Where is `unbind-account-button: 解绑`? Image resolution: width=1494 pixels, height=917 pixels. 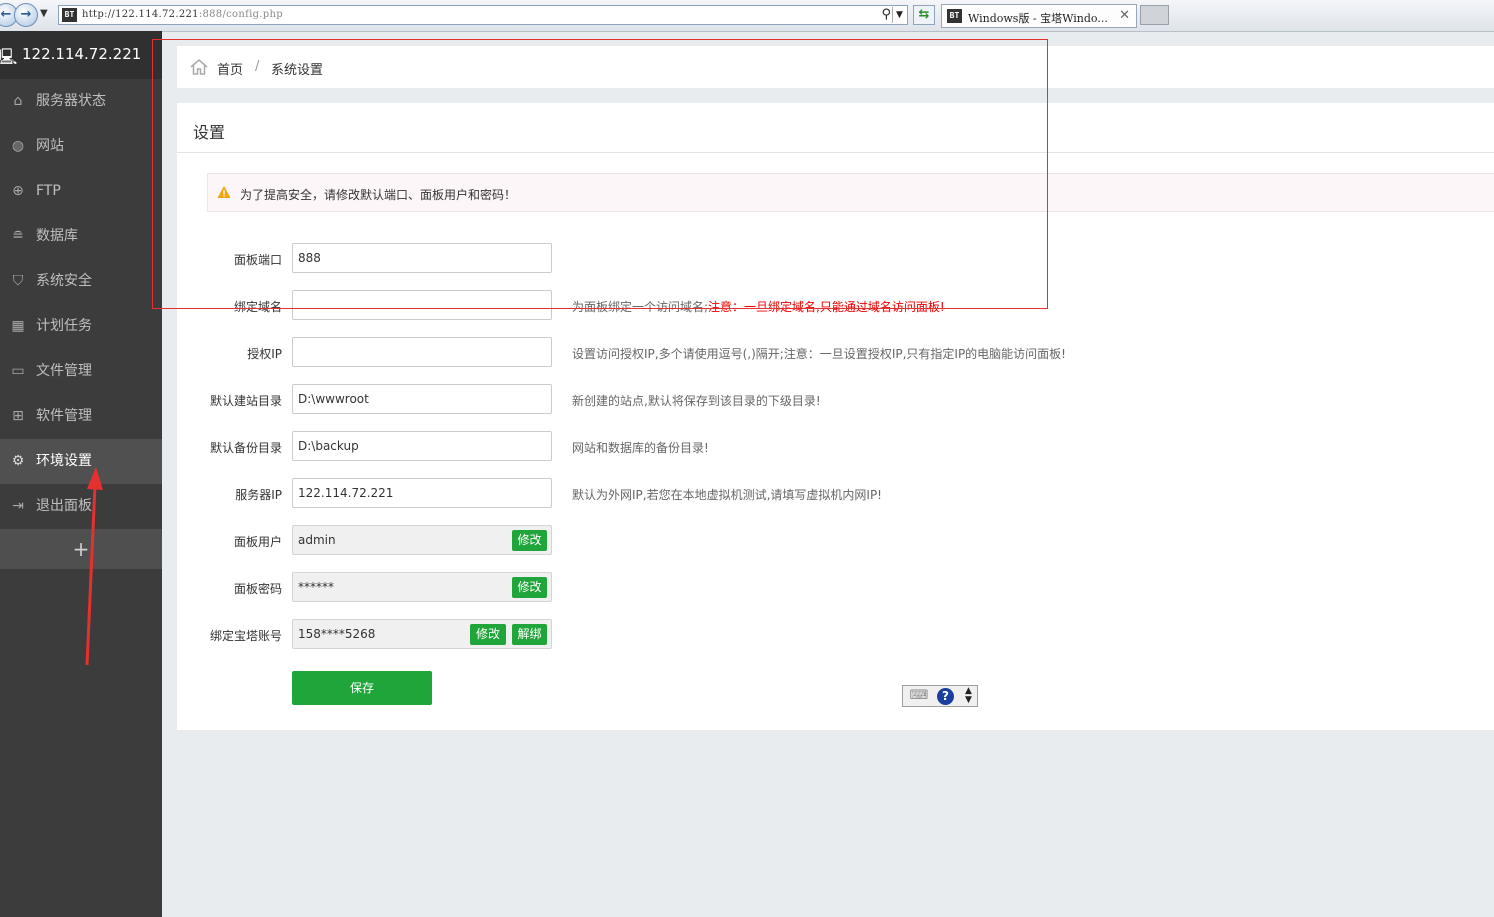
unbind-account-button: 解绑 is located at coordinates (529, 634).